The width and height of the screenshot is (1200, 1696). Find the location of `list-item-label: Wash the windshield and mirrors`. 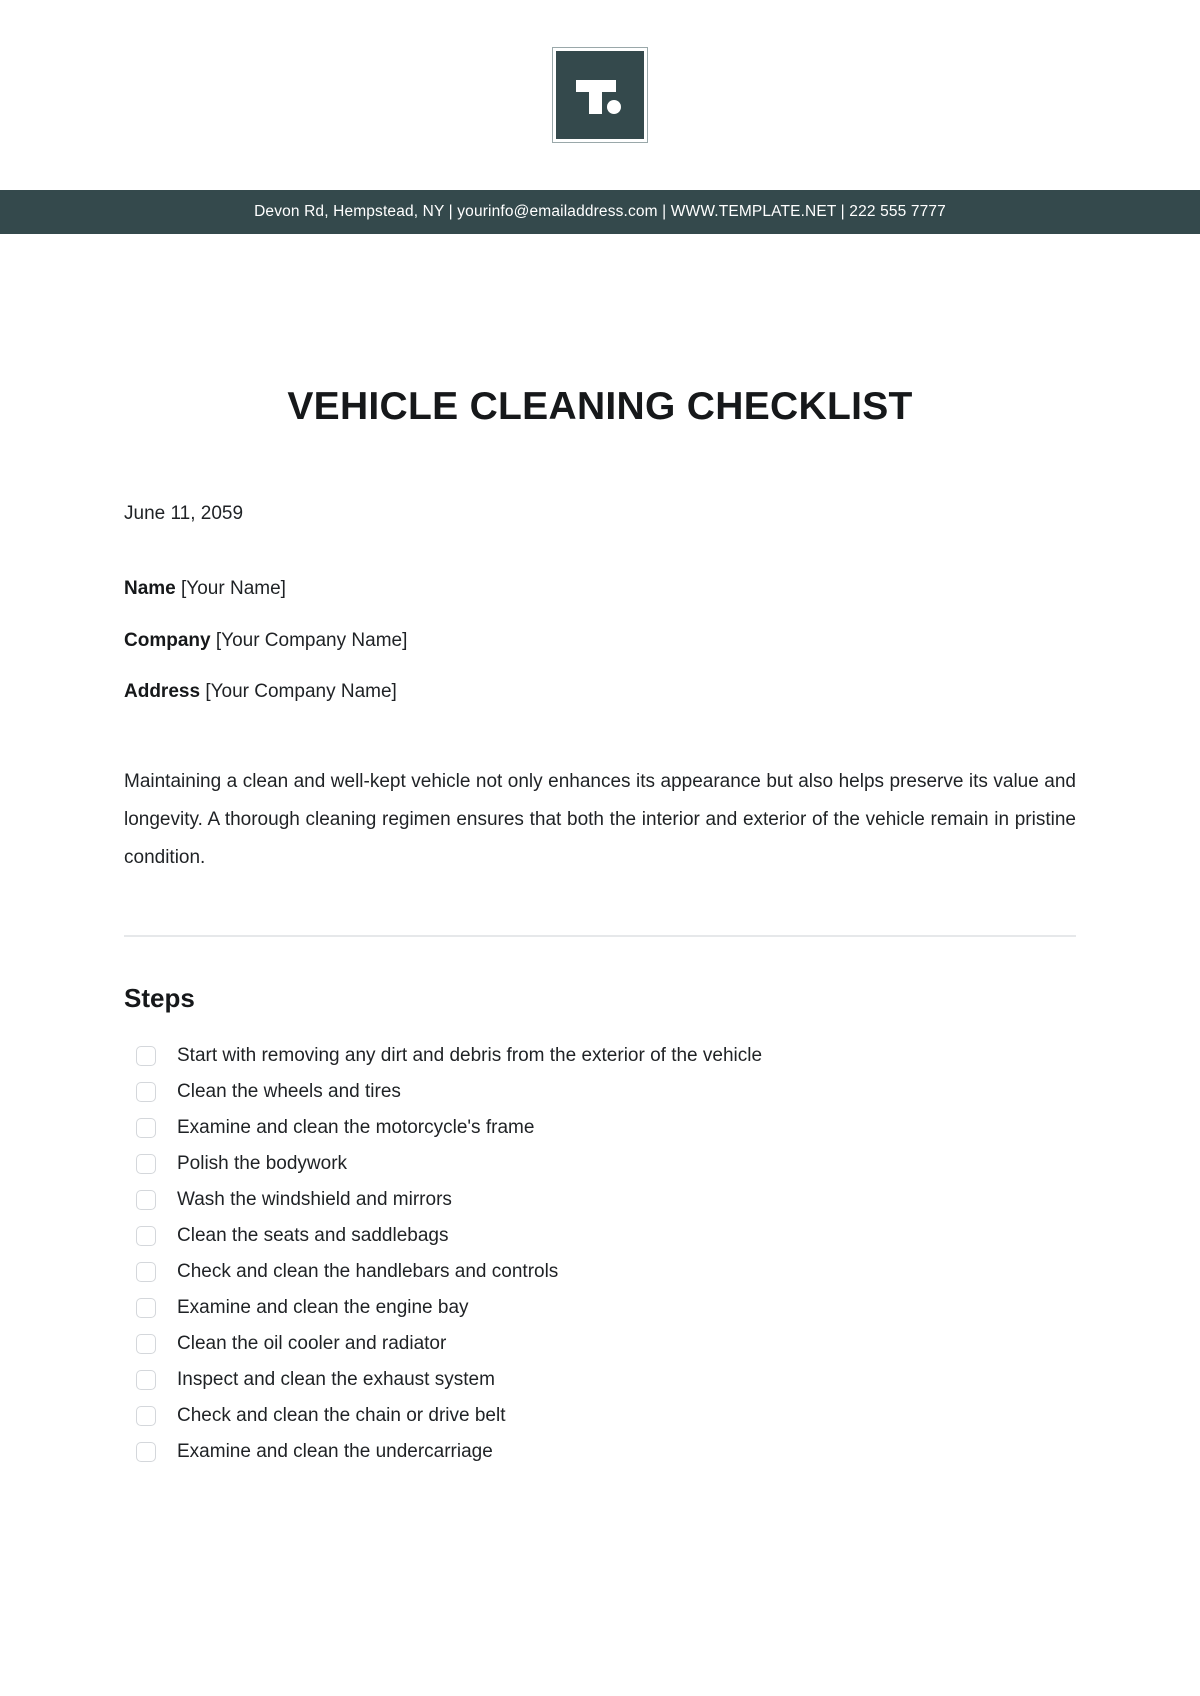

list-item-label: Wash the windshield and mirrors is located at coordinates (314, 1200).